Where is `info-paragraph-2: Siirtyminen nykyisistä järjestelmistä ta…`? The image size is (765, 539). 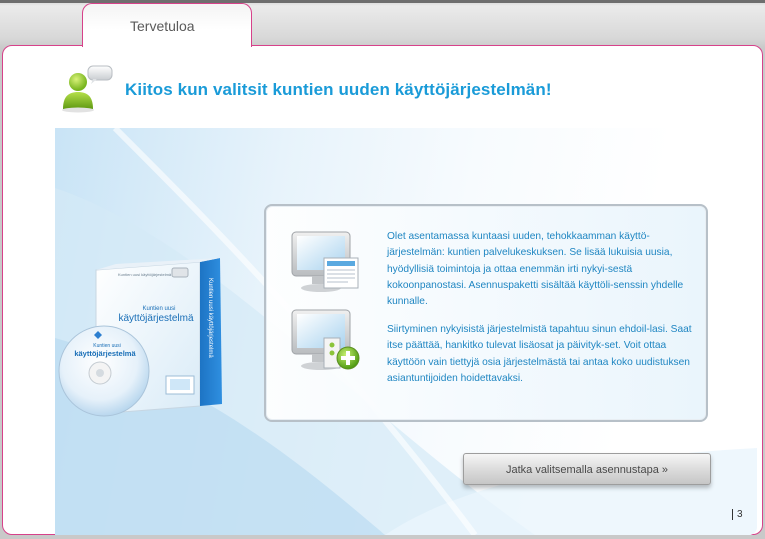 info-paragraph-2: Siirtyminen nykyisistä järjestelmistä ta… is located at coordinates (539, 354).